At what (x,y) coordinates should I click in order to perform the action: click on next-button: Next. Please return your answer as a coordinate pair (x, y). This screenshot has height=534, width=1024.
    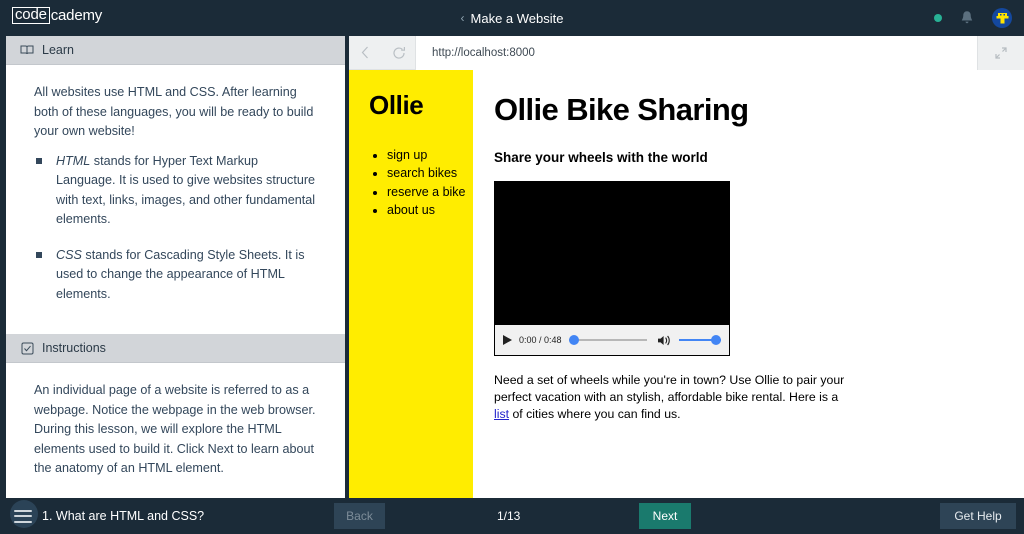
    Looking at the image, I should click on (665, 516).